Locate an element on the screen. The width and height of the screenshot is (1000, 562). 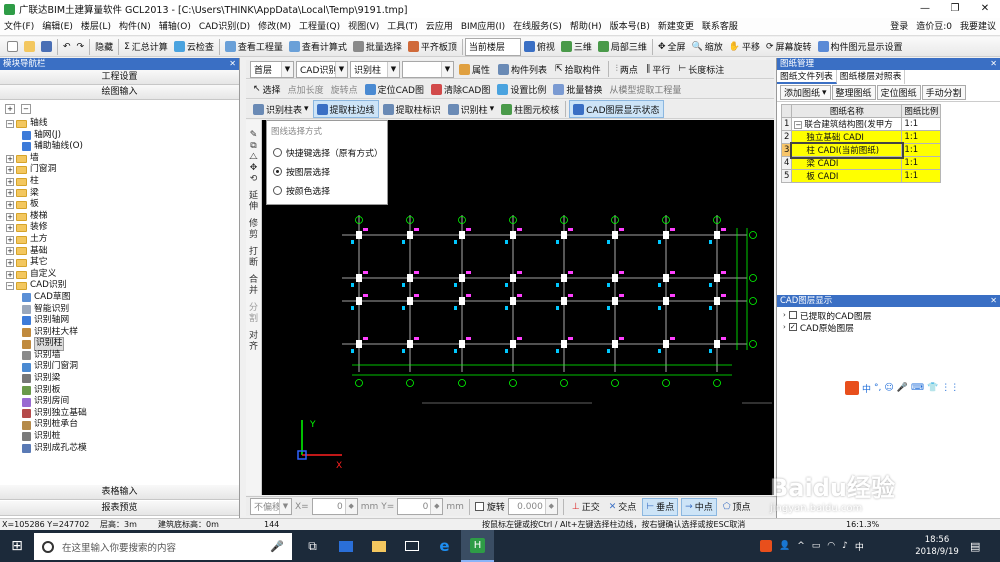
view-quantity-button: 查看工程量 is located at coordinates (254, 47).